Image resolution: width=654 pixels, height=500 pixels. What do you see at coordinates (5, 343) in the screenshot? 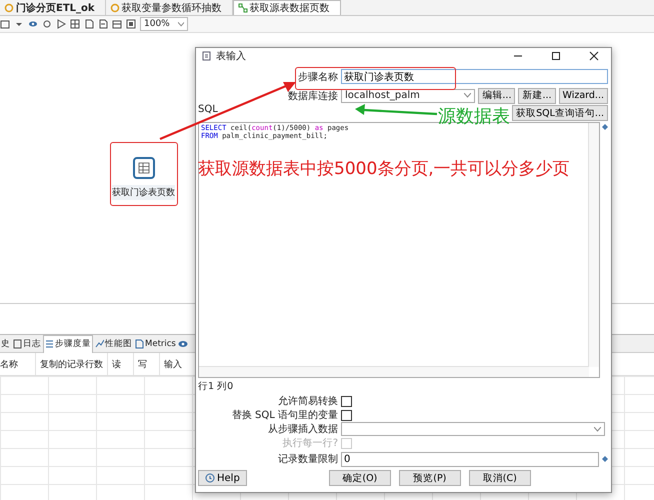
I see `panel-tab: 史` at bounding box center [5, 343].